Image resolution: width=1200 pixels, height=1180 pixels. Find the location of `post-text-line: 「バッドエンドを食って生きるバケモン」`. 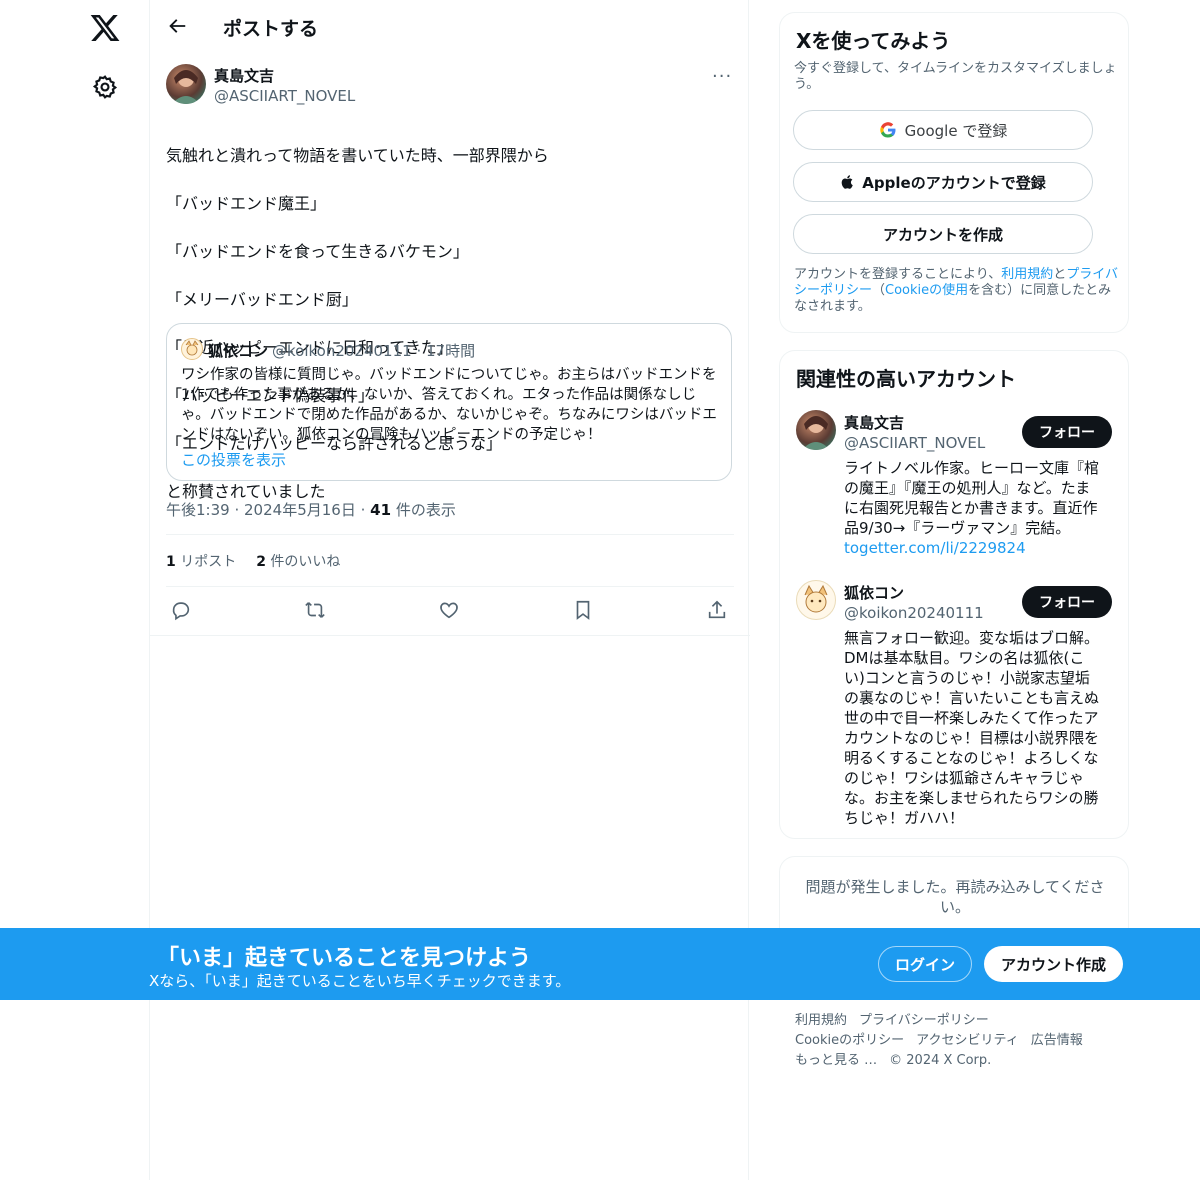

post-text-line: 「バッドエンドを食って生きるバケモン」 is located at coordinates (317, 251).